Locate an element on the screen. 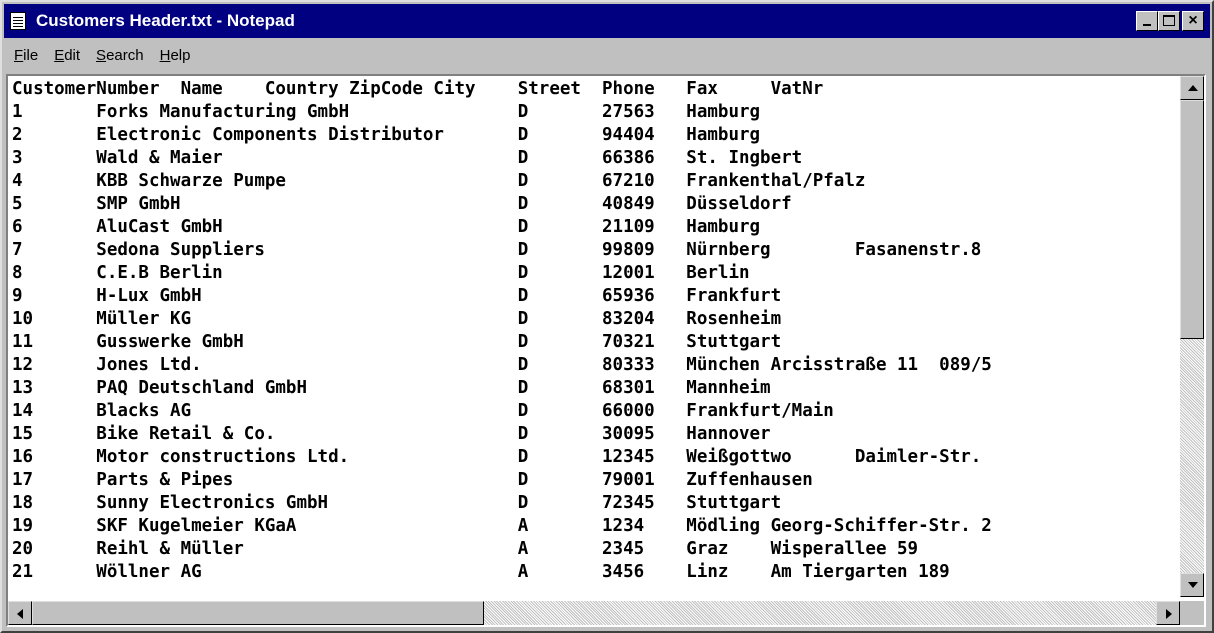 The width and height of the screenshot is (1214, 633). text-line: 13 PAQ Deutschland GmbH D 68301 Mannheim is located at coordinates (391, 388).